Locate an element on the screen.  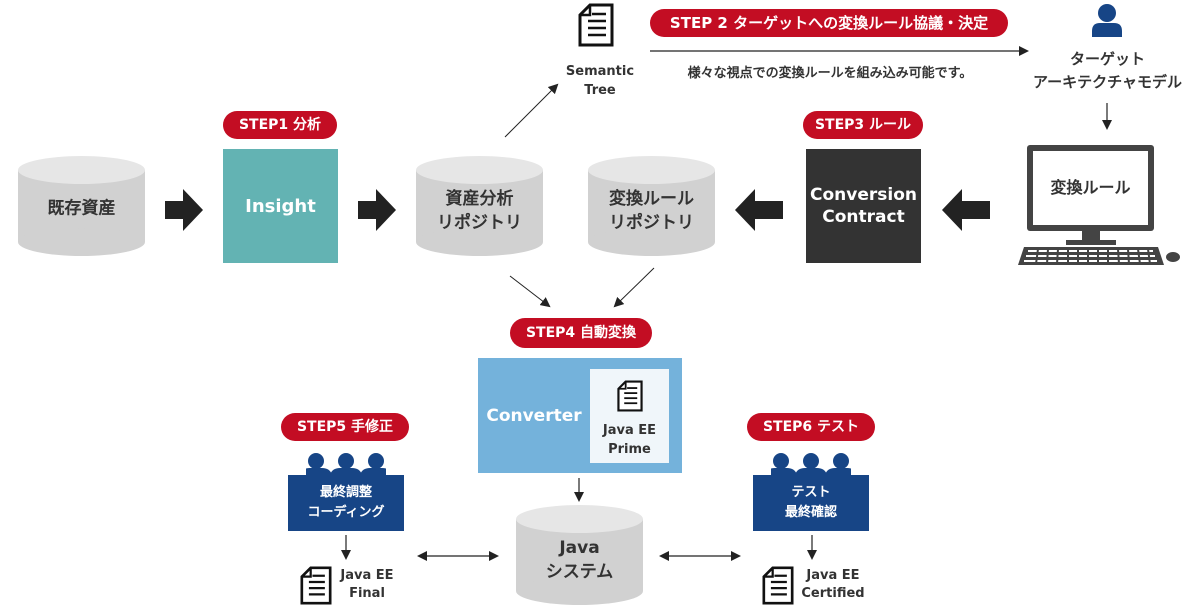
computer-icon is located at coordinates (1099, 205).